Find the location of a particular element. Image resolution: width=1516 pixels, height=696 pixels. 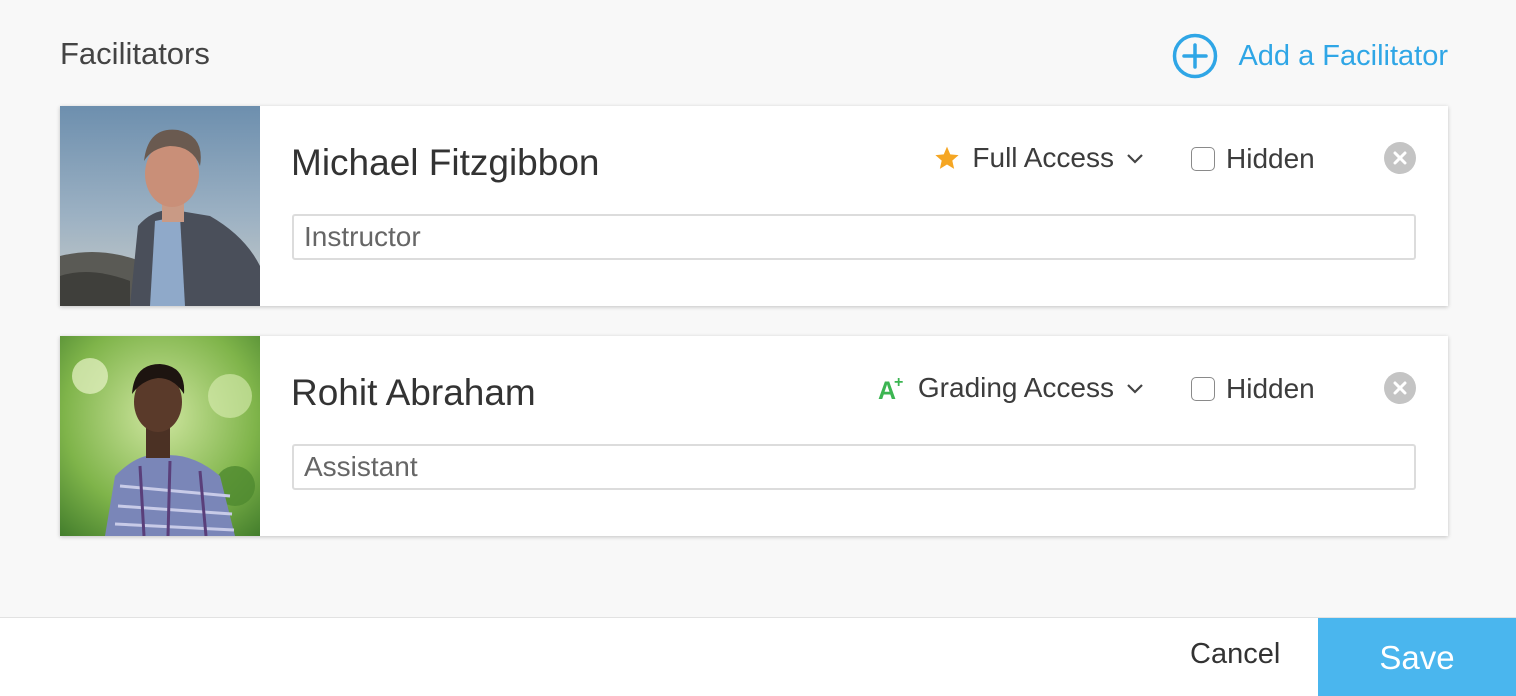

access-level-label: Full Access is located at coordinates (1043, 157).